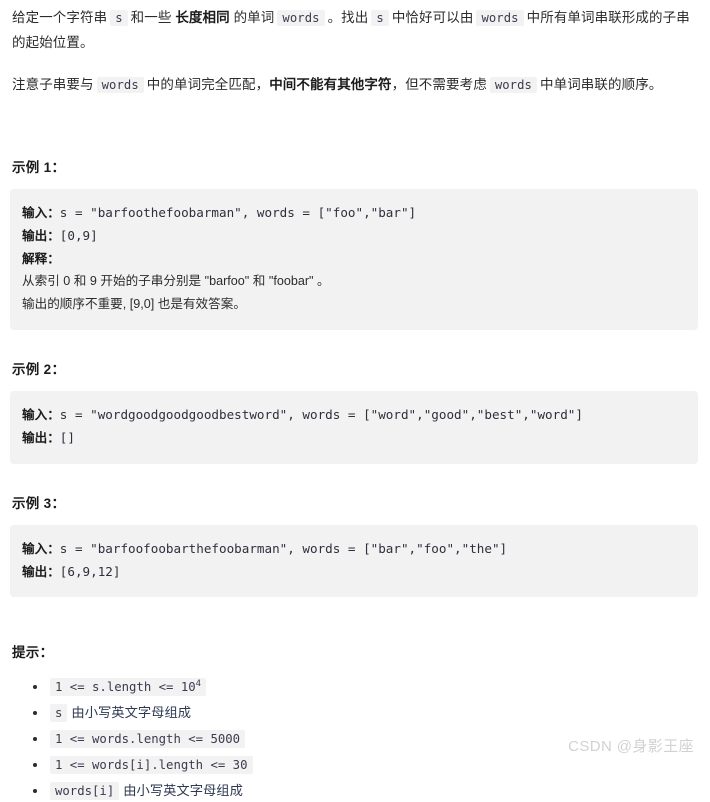 Image resolution: width=710 pixels, height=802 pixels. I want to click on code-line-value: [6,9,12], so click(90, 571).